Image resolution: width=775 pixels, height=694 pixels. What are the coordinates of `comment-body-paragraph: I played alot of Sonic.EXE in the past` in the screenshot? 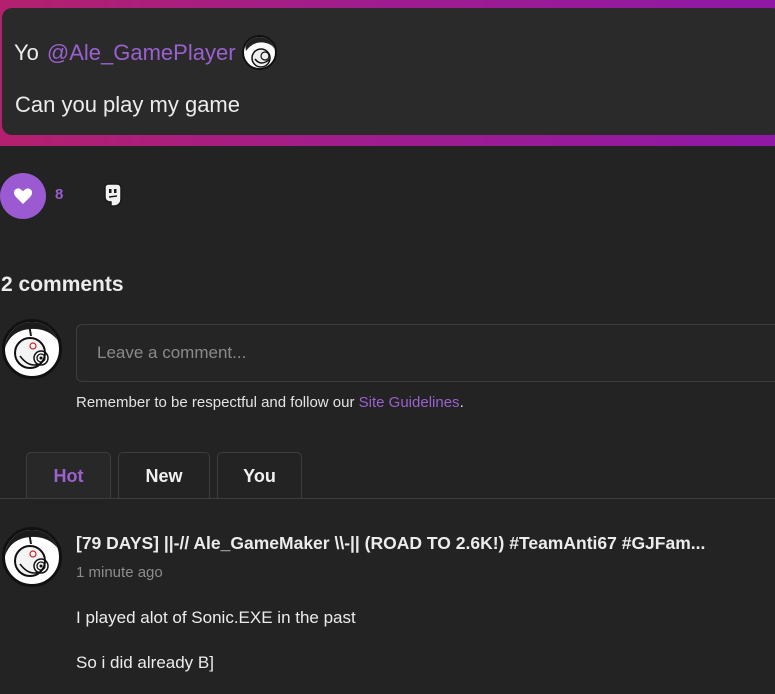 It's located at (216, 617).